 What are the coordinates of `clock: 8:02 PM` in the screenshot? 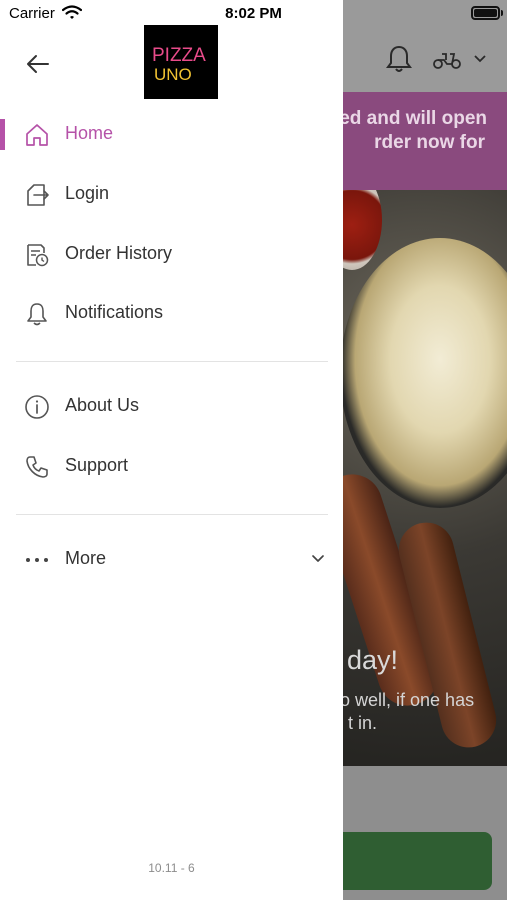 It's located at (253, 13).